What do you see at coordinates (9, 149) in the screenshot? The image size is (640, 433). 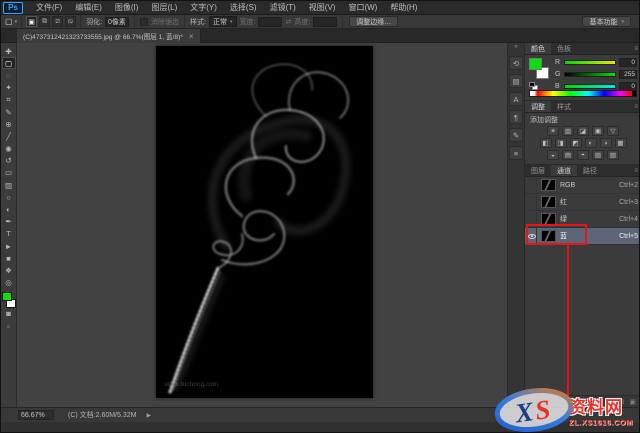 I see `clone-stamp-tool: ◉` at bounding box center [9, 149].